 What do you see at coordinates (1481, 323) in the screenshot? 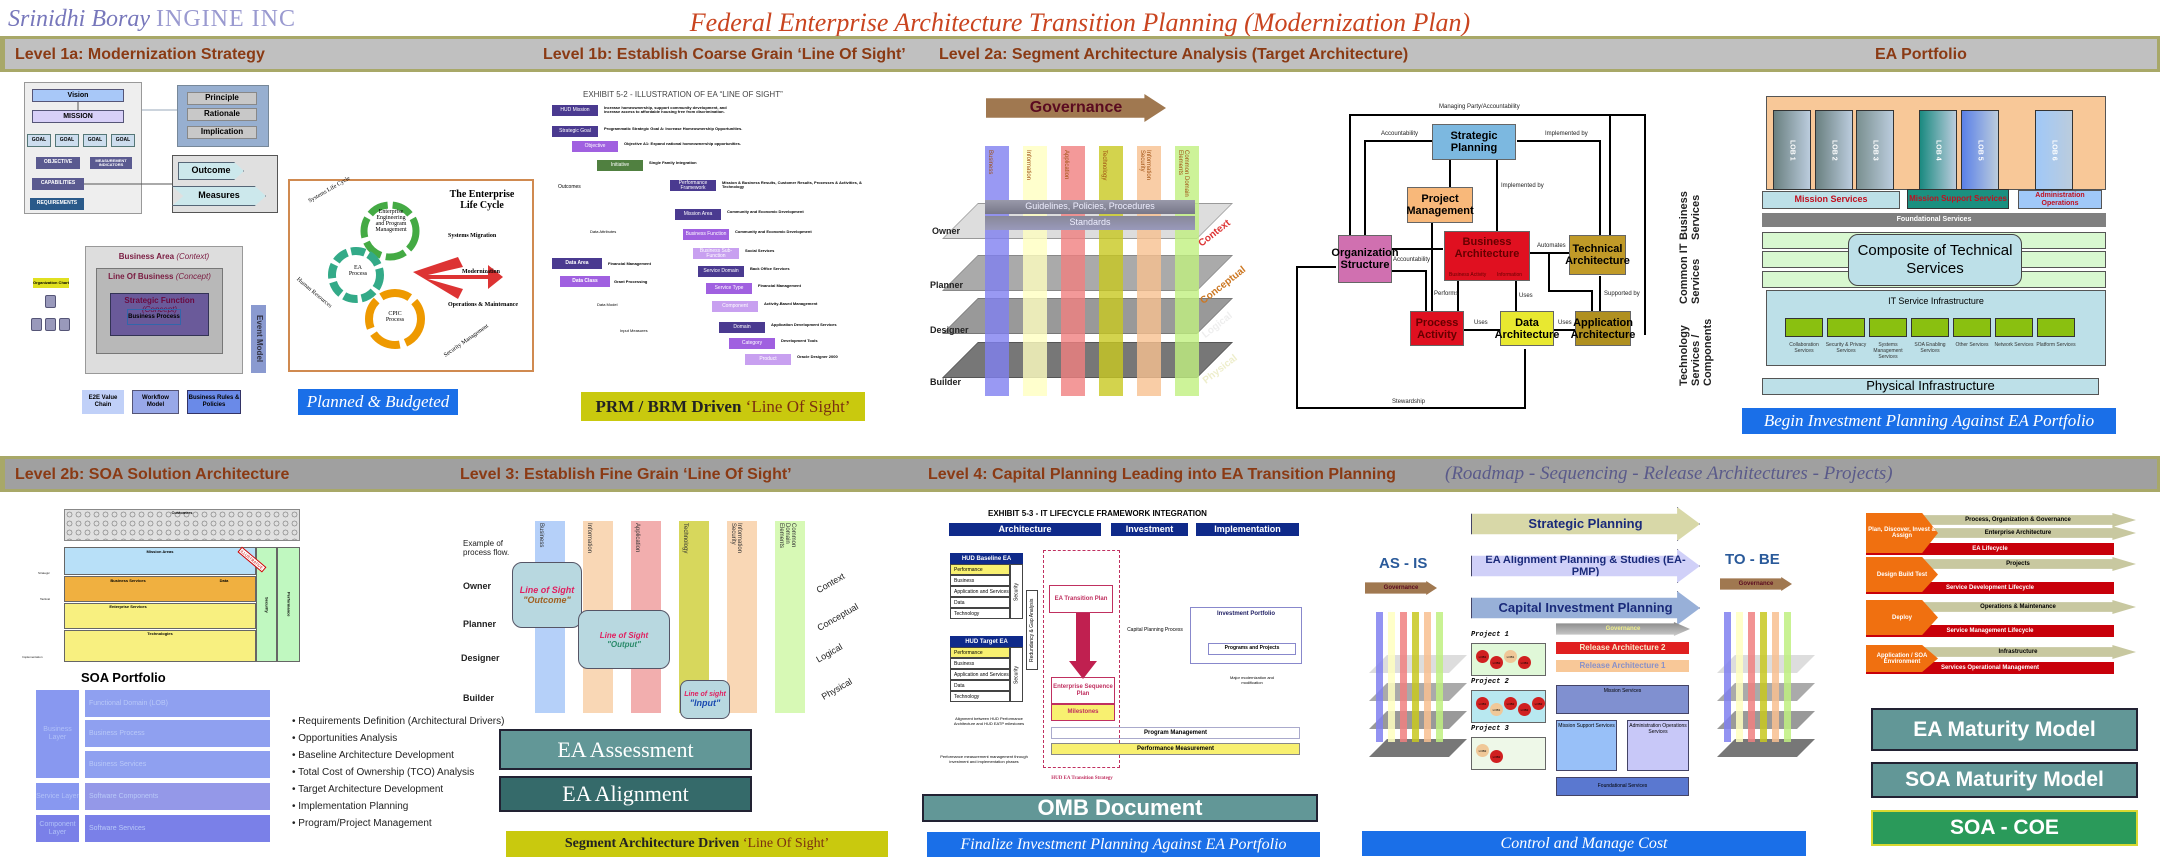
I see `edge-uses-2: Uses` at bounding box center [1481, 323].